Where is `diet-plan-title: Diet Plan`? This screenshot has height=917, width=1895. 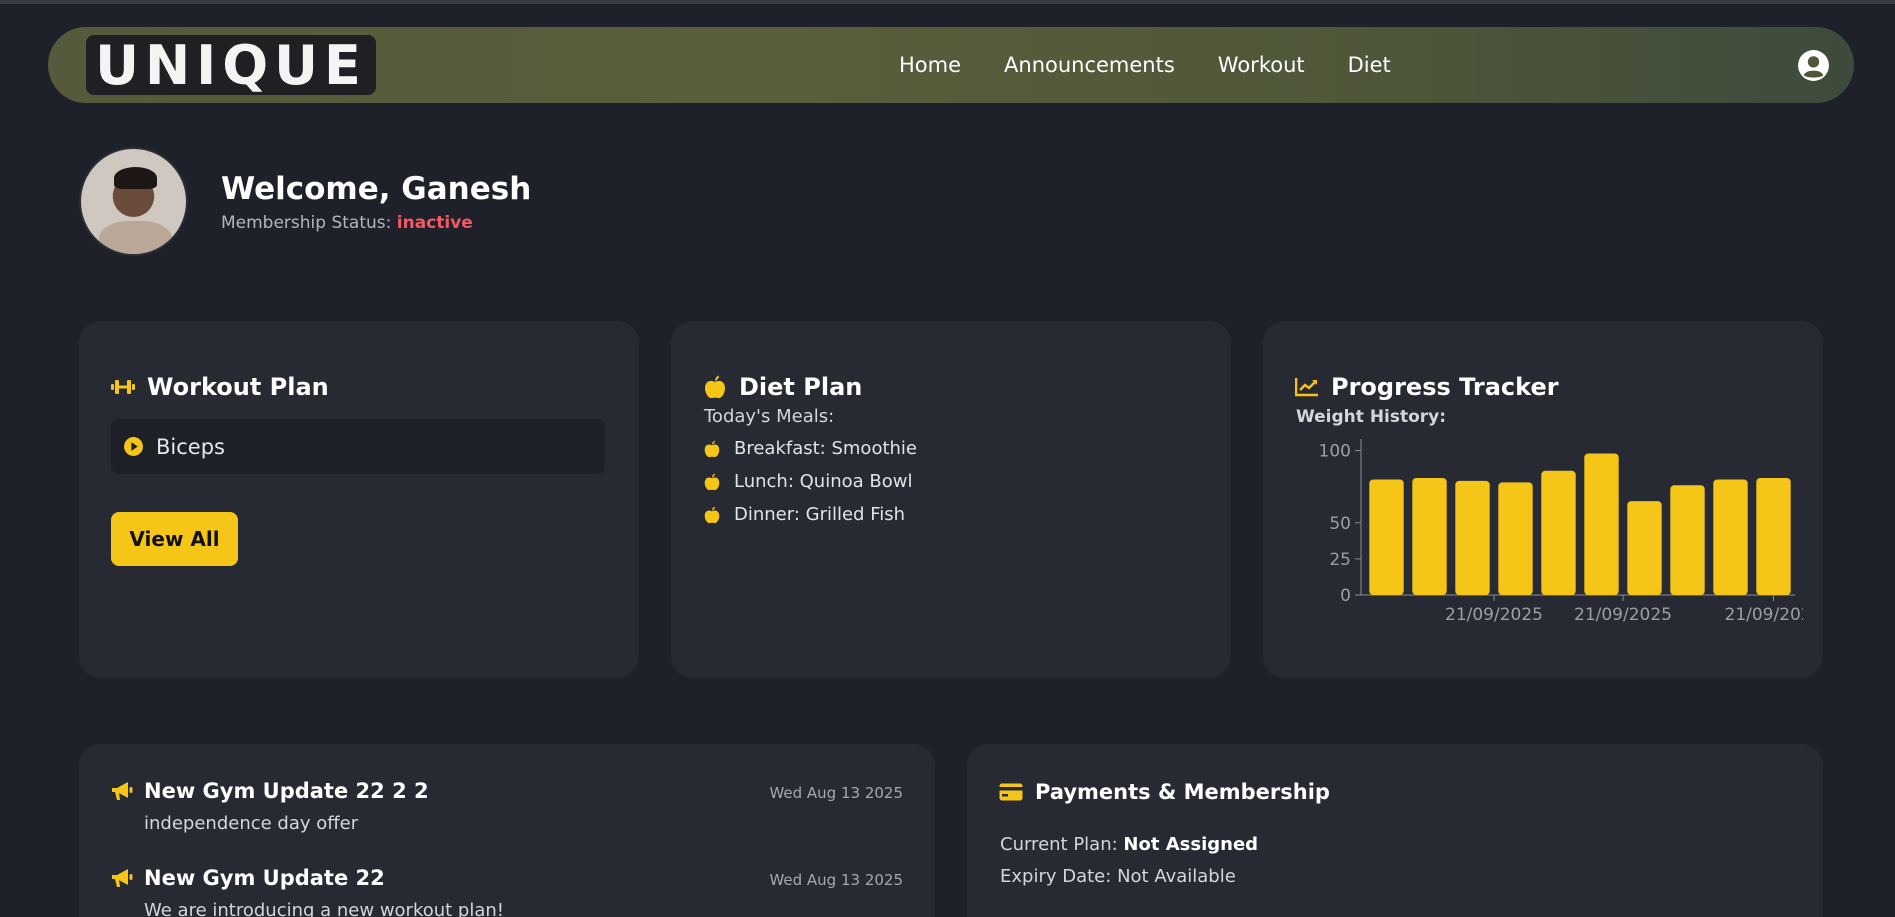
diet-plan-title: Diet Plan is located at coordinates (801, 387).